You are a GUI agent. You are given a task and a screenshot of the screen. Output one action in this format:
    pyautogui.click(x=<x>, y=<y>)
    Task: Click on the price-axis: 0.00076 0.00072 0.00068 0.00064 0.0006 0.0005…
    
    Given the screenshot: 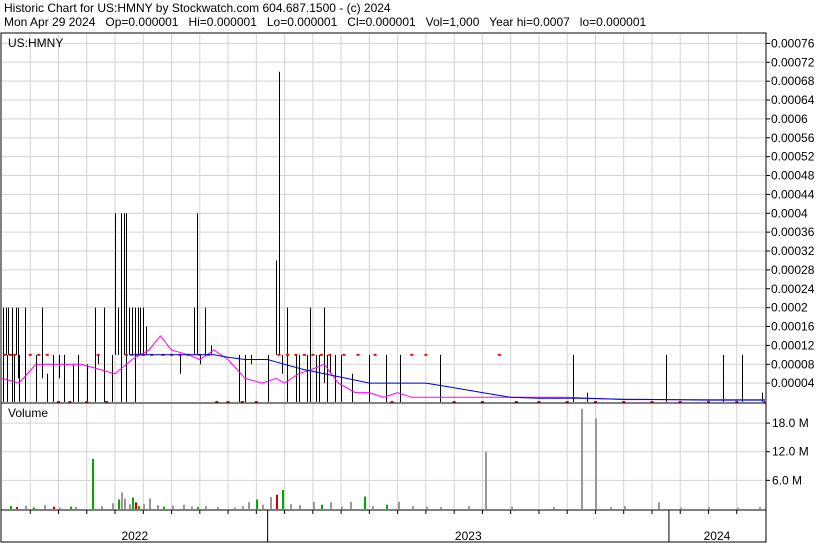 What is the action you would take?
    pyautogui.click(x=790, y=213)
    